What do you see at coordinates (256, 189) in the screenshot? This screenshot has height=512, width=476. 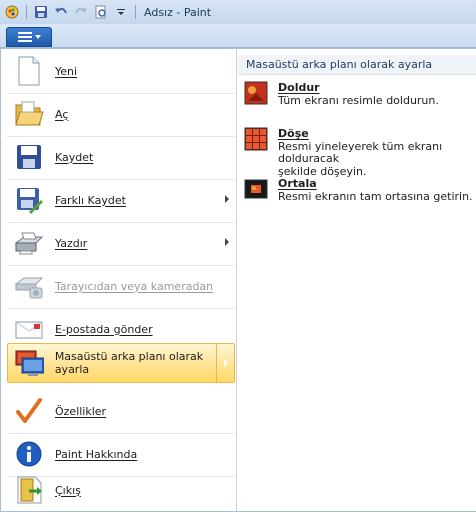 I see `center-icon` at bounding box center [256, 189].